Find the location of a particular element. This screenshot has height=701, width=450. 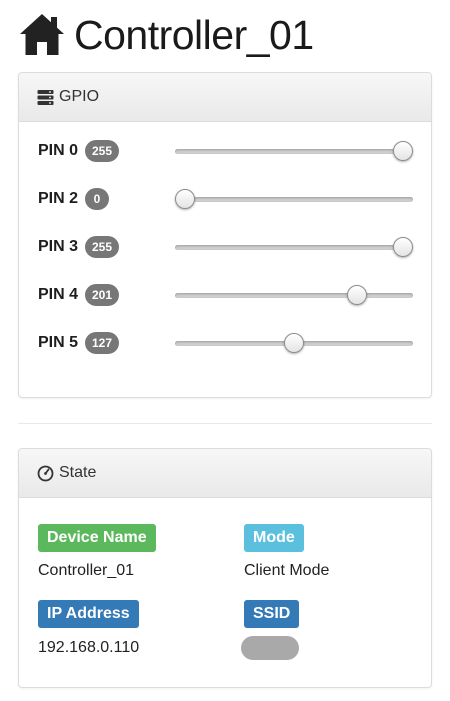

pin-row: PIN 2 0 is located at coordinates (225, 199).